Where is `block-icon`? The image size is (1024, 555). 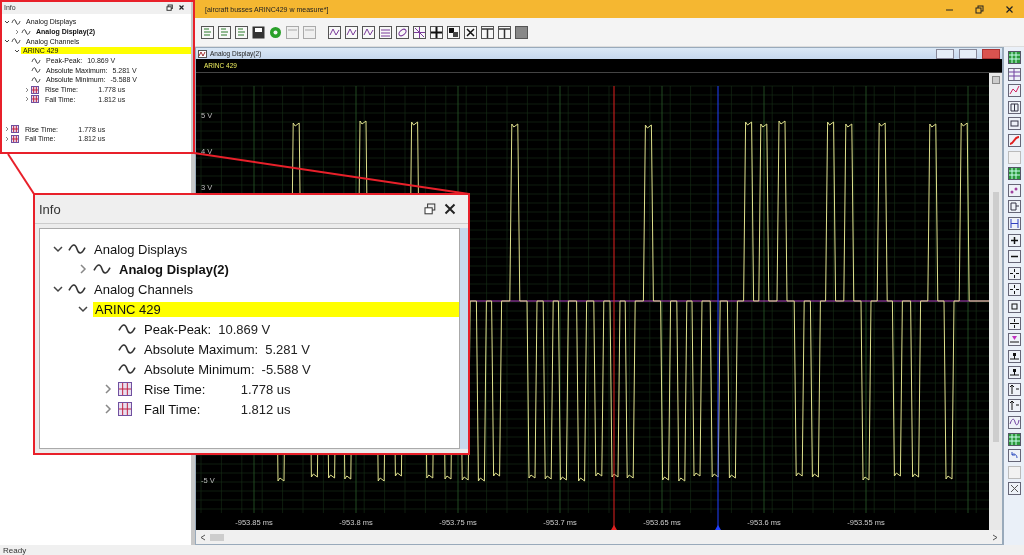 block-icon is located at coordinates (453, 32).